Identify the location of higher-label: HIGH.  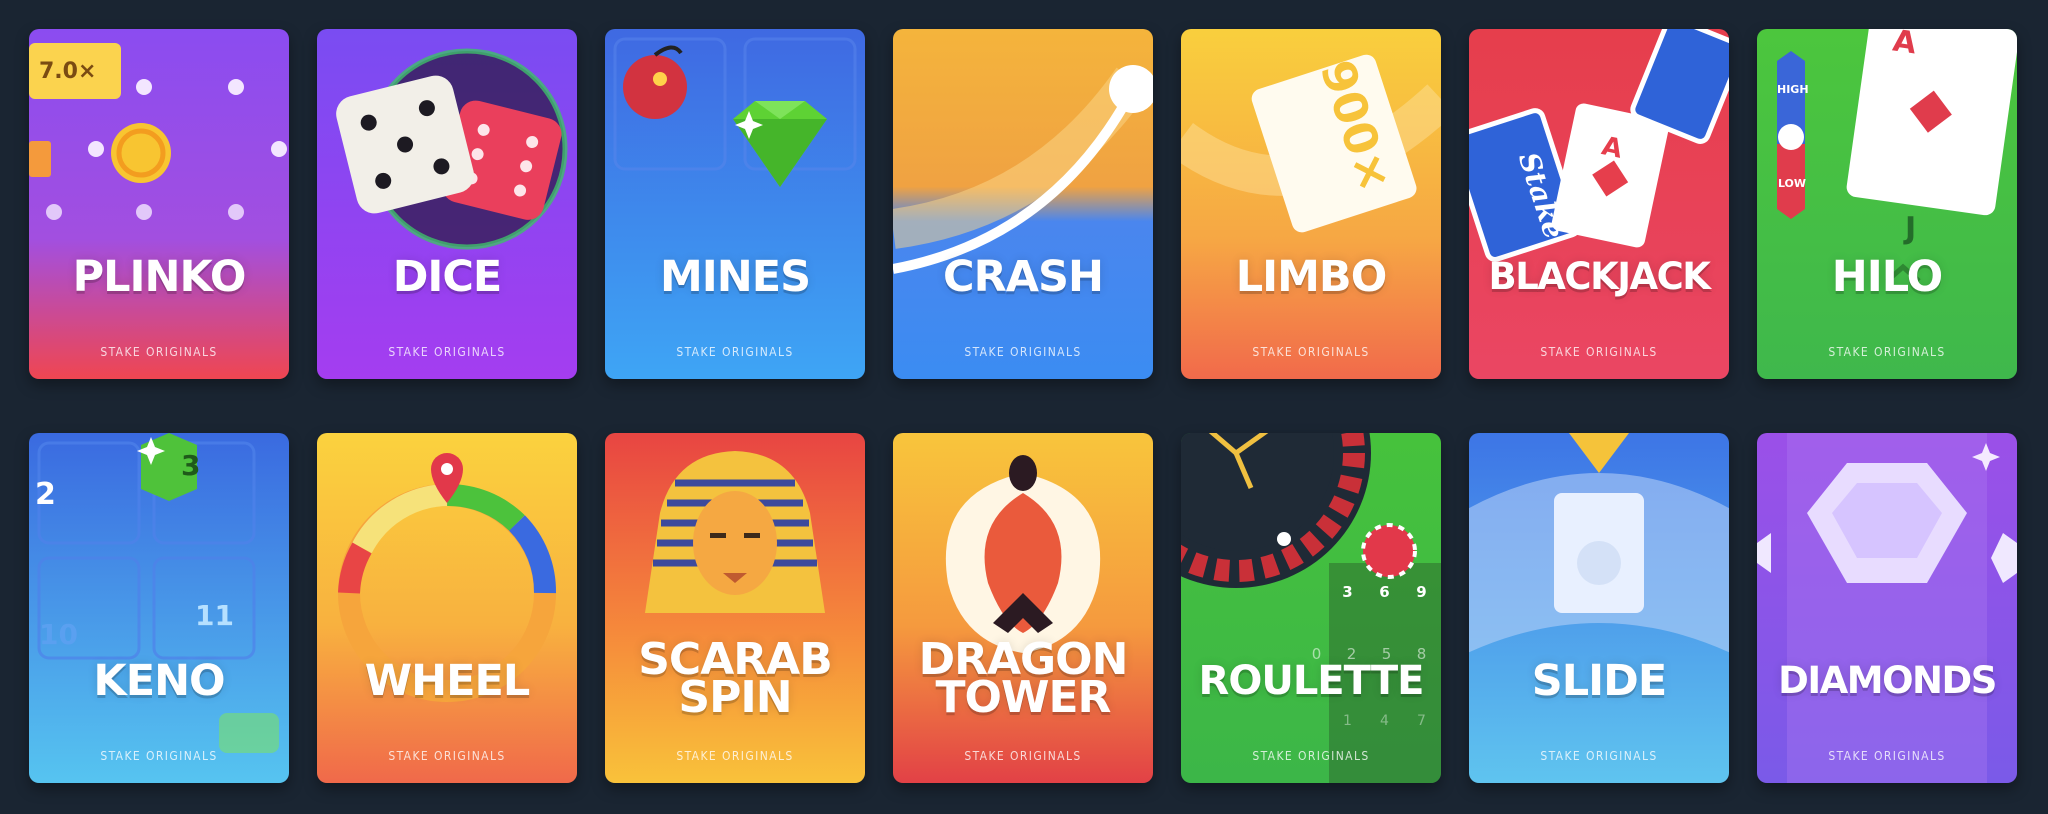
(1793, 89).